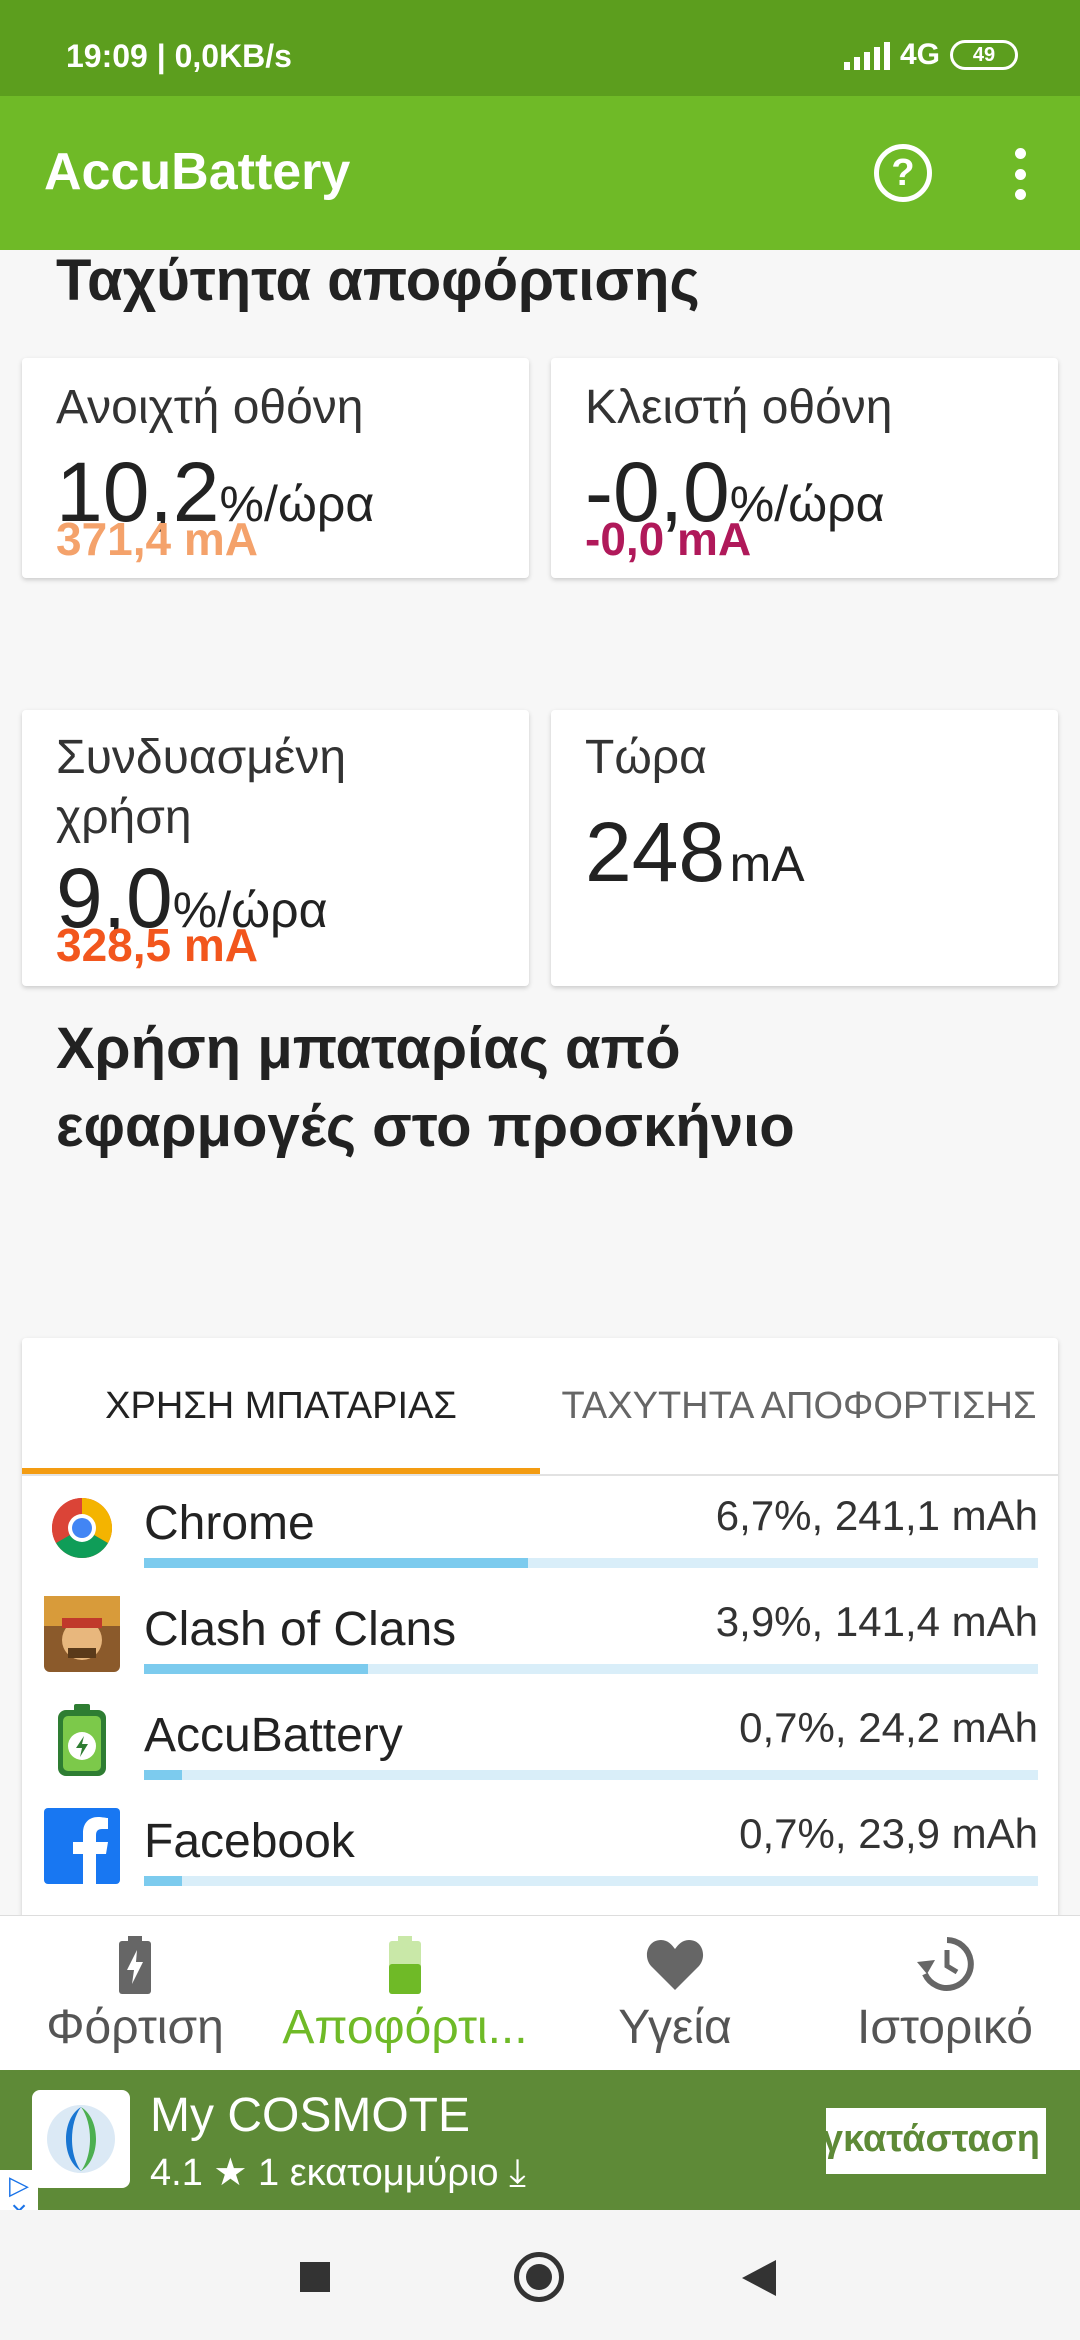 This screenshot has height=2340, width=1080. Describe the element at coordinates (82, 1528) in the screenshot. I see `chrome-icon` at that location.